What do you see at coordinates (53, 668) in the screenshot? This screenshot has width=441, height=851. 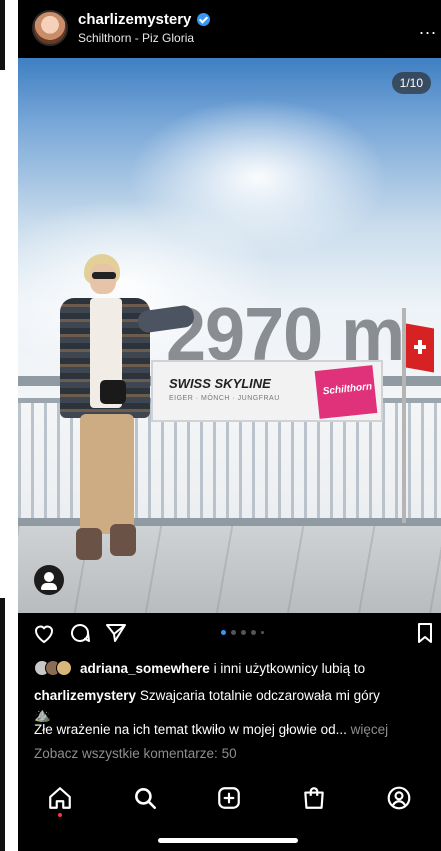 I see `liker-avatars` at bounding box center [53, 668].